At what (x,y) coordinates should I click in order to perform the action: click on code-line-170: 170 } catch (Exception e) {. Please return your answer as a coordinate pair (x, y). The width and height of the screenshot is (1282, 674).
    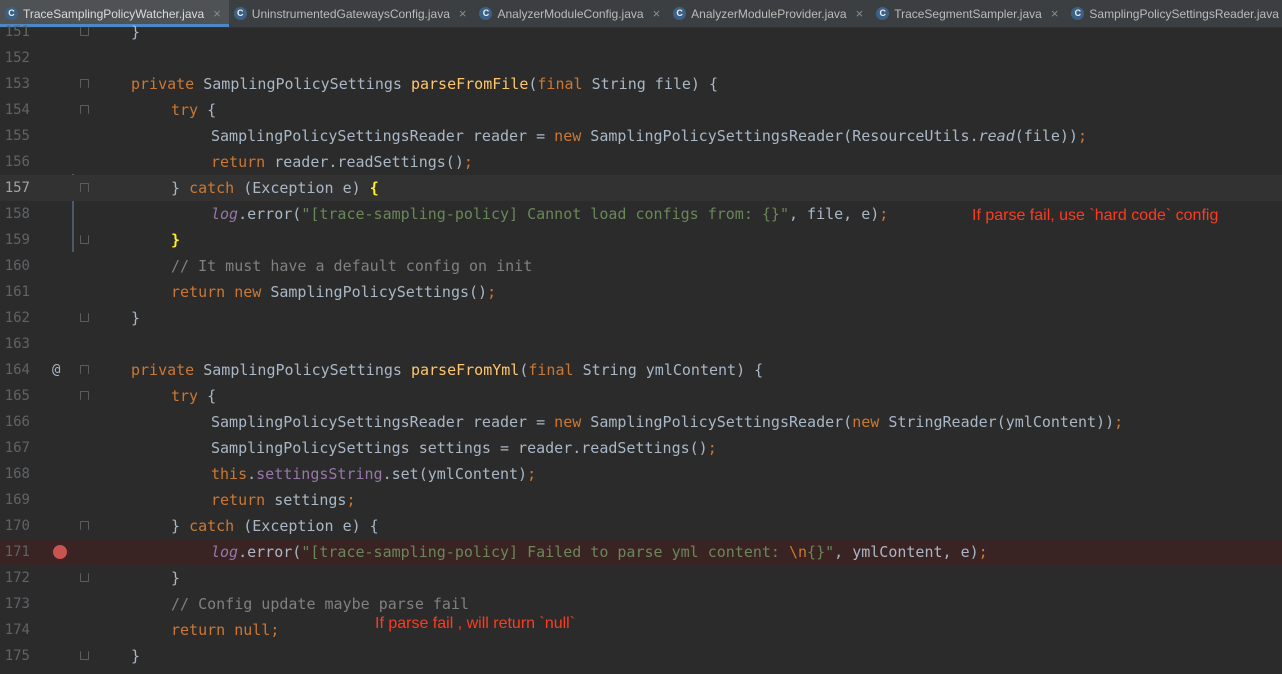
    Looking at the image, I should click on (641, 526).